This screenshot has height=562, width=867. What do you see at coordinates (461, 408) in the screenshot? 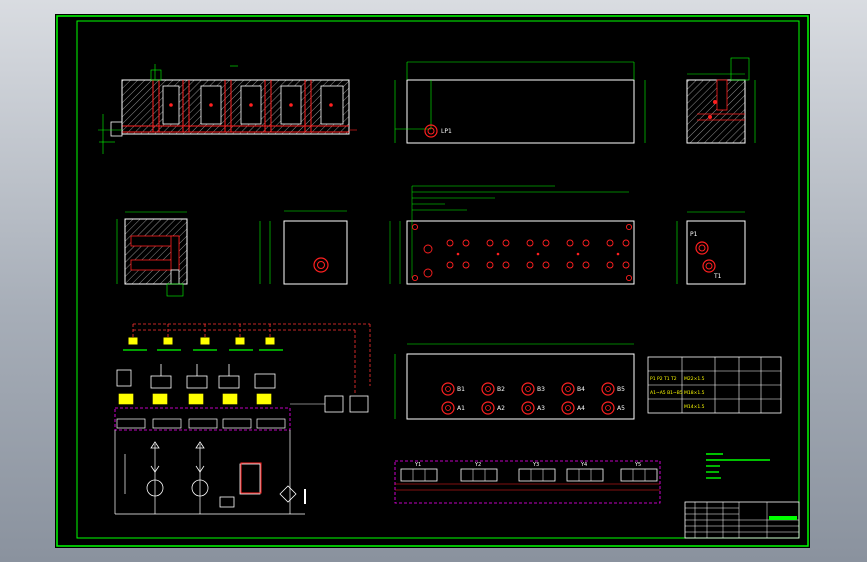
I see `port-label-a1: A1` at bounding box center [461, 408].